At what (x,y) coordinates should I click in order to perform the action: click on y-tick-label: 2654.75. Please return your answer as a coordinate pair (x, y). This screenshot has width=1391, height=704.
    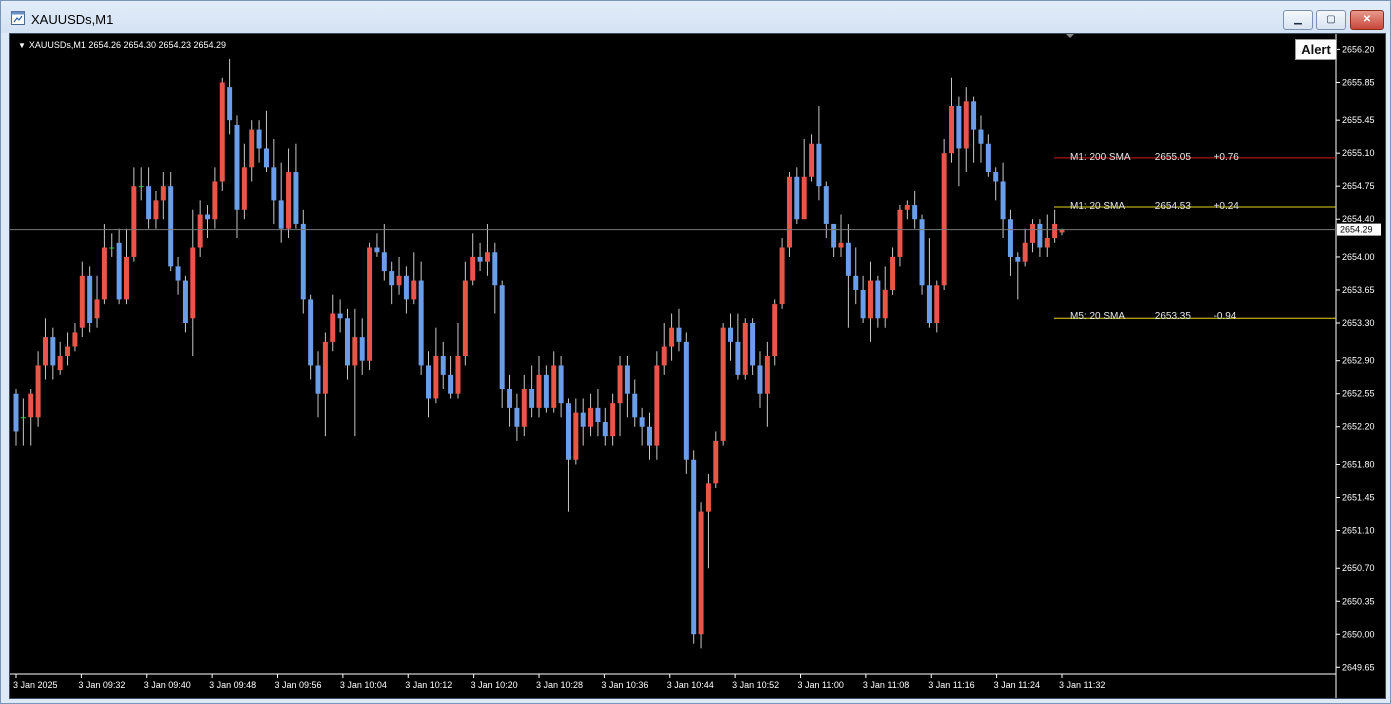
    Looking at the image, I should click on (1358, 186).